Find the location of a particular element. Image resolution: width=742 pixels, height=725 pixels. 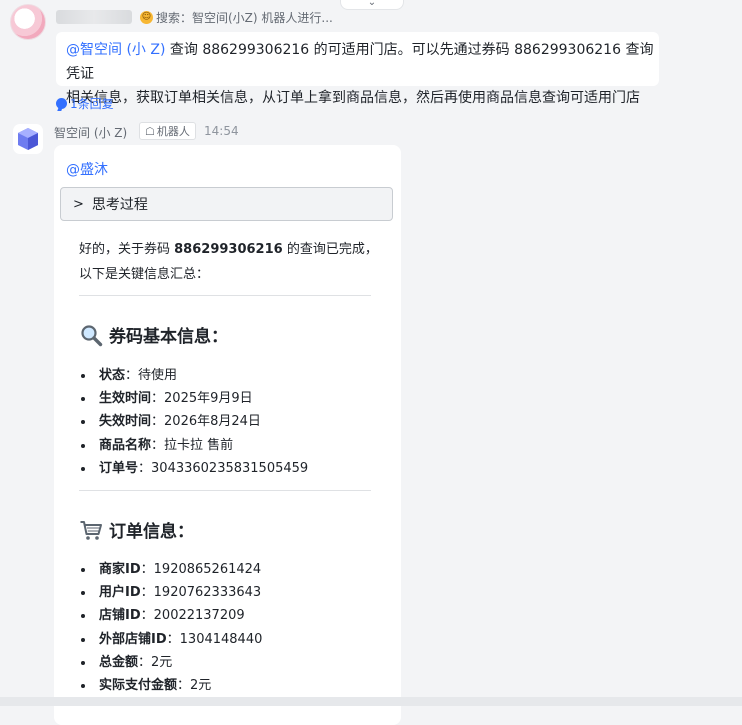

coupon-info-heading: 券码基本信息： is located at coordinates (153, 334).